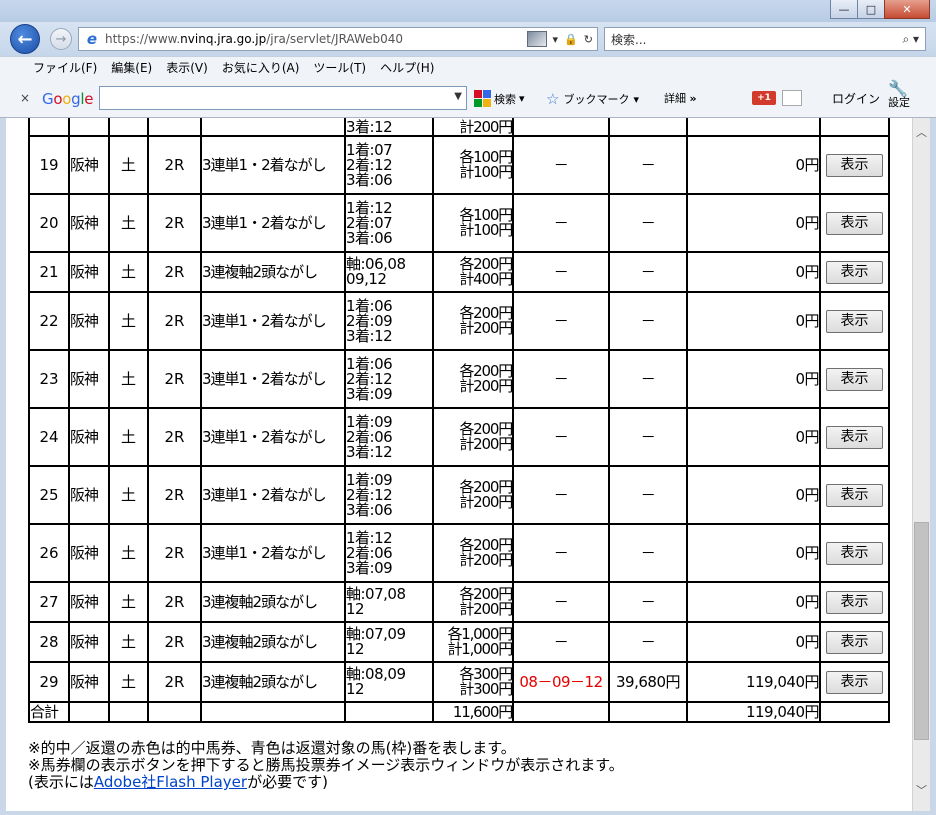 Image resolution: width=936 pixels, height=815 pixels. What do you see at coordinates (25, 39) in the screenshot?
I see `back-button: ←` at bounding box center [25, 39].